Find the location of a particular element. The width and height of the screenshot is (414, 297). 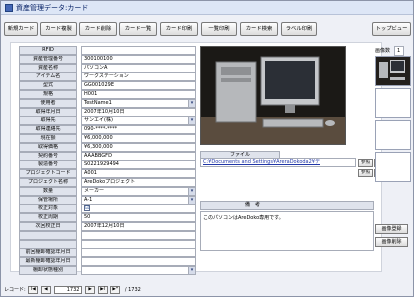

field-label: 資産管理番号 is located at coordinates (48, 59).